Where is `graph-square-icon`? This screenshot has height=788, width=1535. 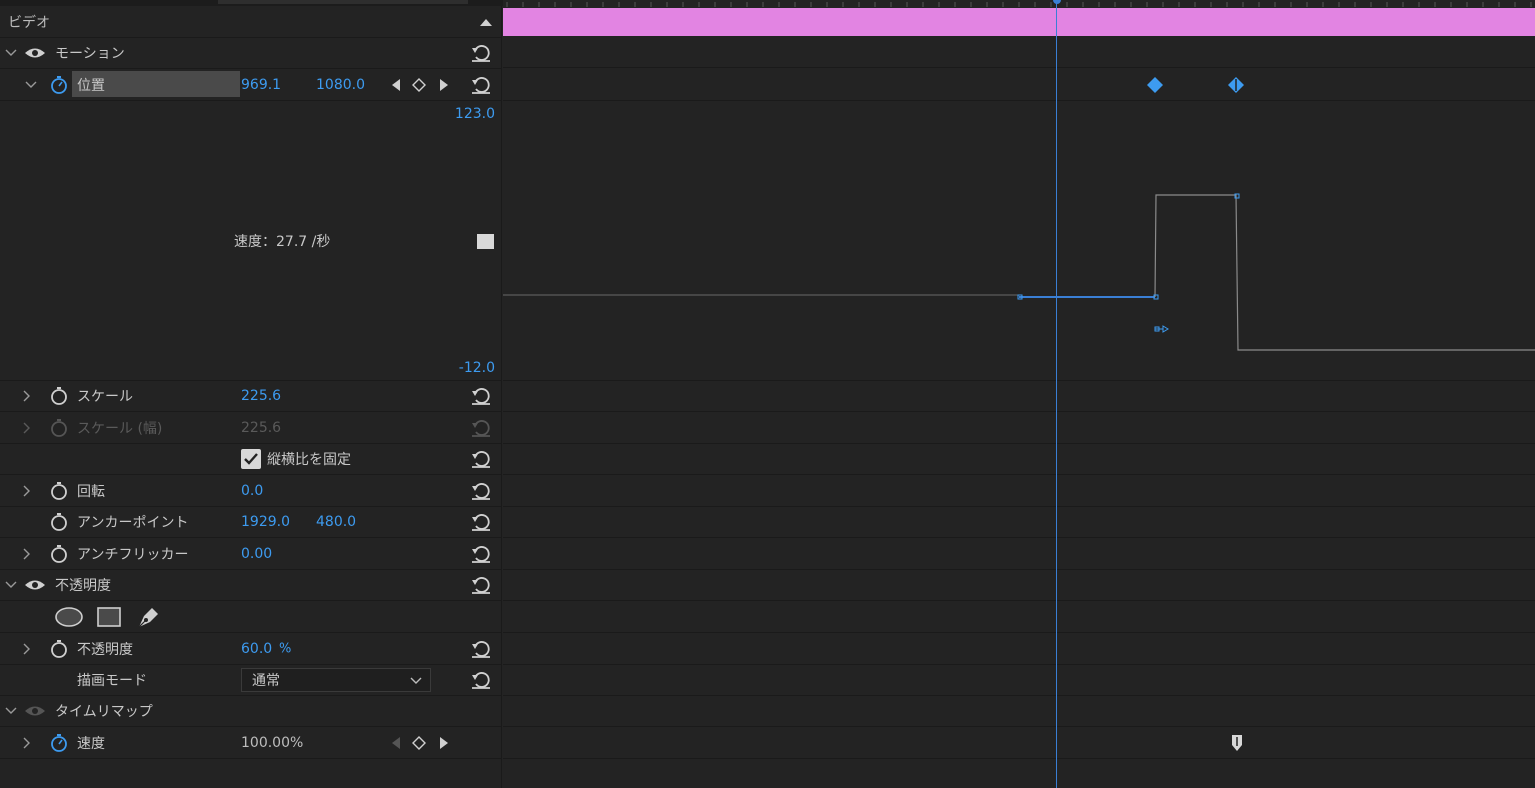
graph-square-icon is located at coordinates (485, 241).